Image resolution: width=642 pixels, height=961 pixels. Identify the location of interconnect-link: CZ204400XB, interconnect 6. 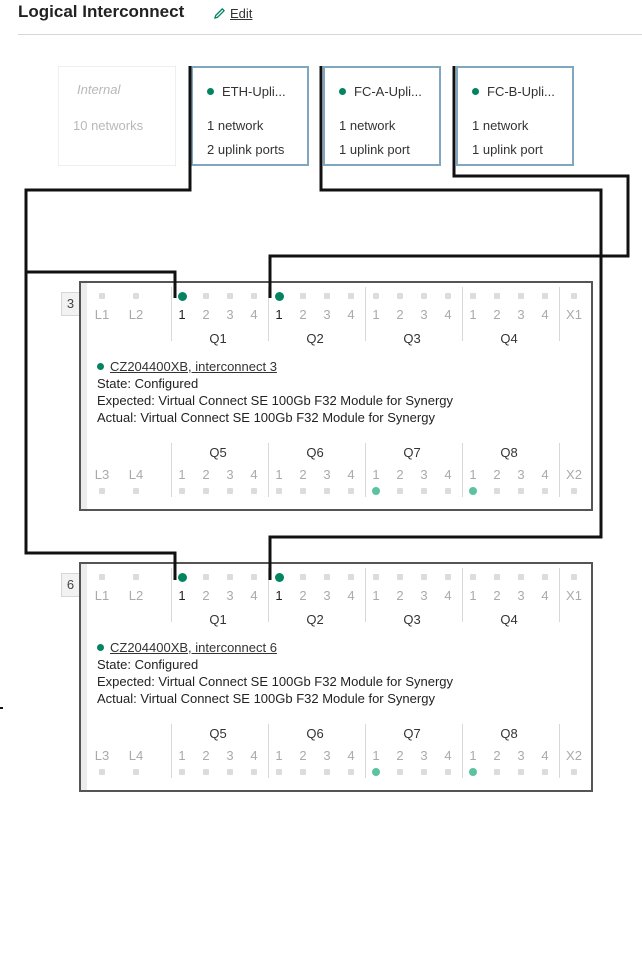
(193, 647).